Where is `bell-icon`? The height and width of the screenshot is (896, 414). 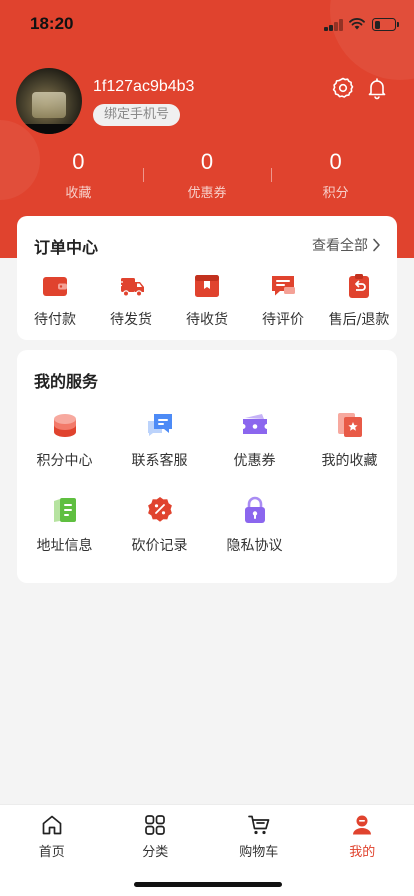 bell-icon is located at coordinates (377, 88).